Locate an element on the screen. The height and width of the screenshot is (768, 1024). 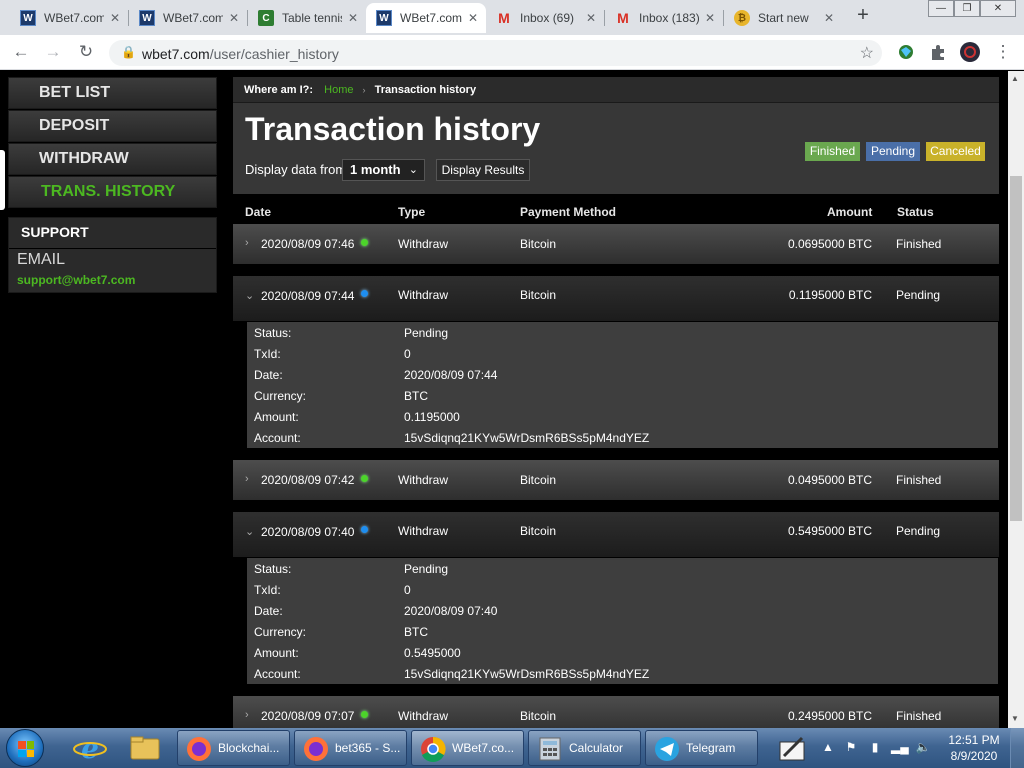
lock-icon: 🔒 is located at coordinates (128, 52).